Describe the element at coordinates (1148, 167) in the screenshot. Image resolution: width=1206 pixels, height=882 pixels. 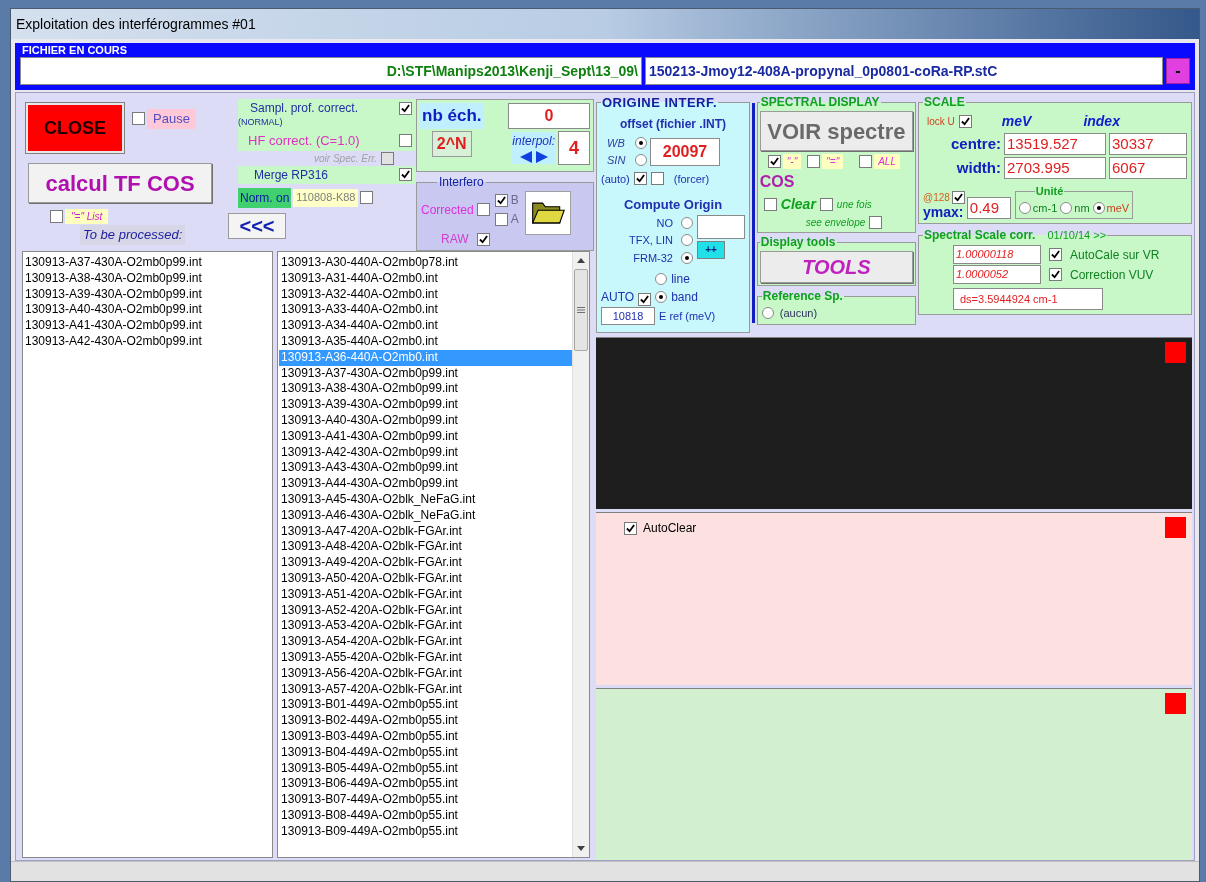
I see `index-field: 6067` at that location.